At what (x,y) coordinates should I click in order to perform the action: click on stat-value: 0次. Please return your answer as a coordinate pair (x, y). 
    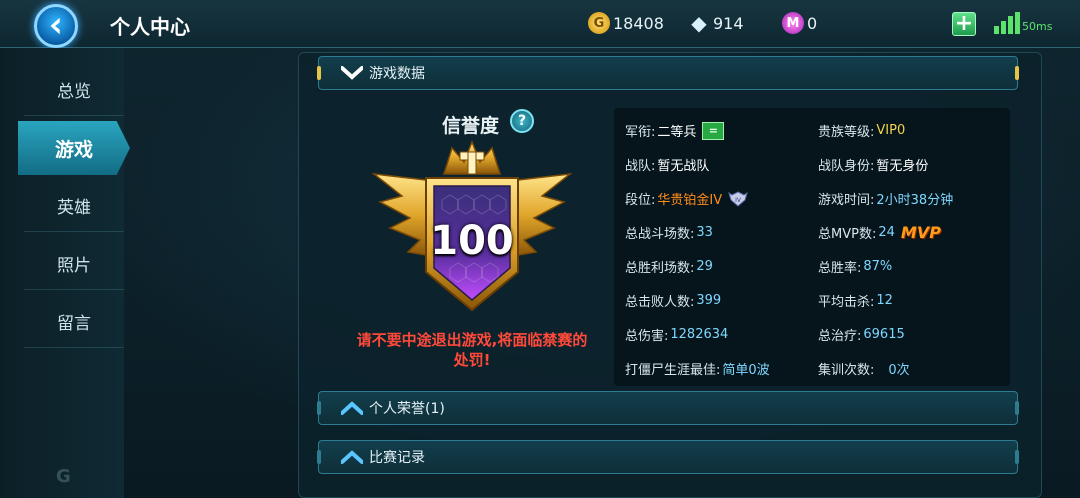
    Looking at the image, I should click on (899, 370).